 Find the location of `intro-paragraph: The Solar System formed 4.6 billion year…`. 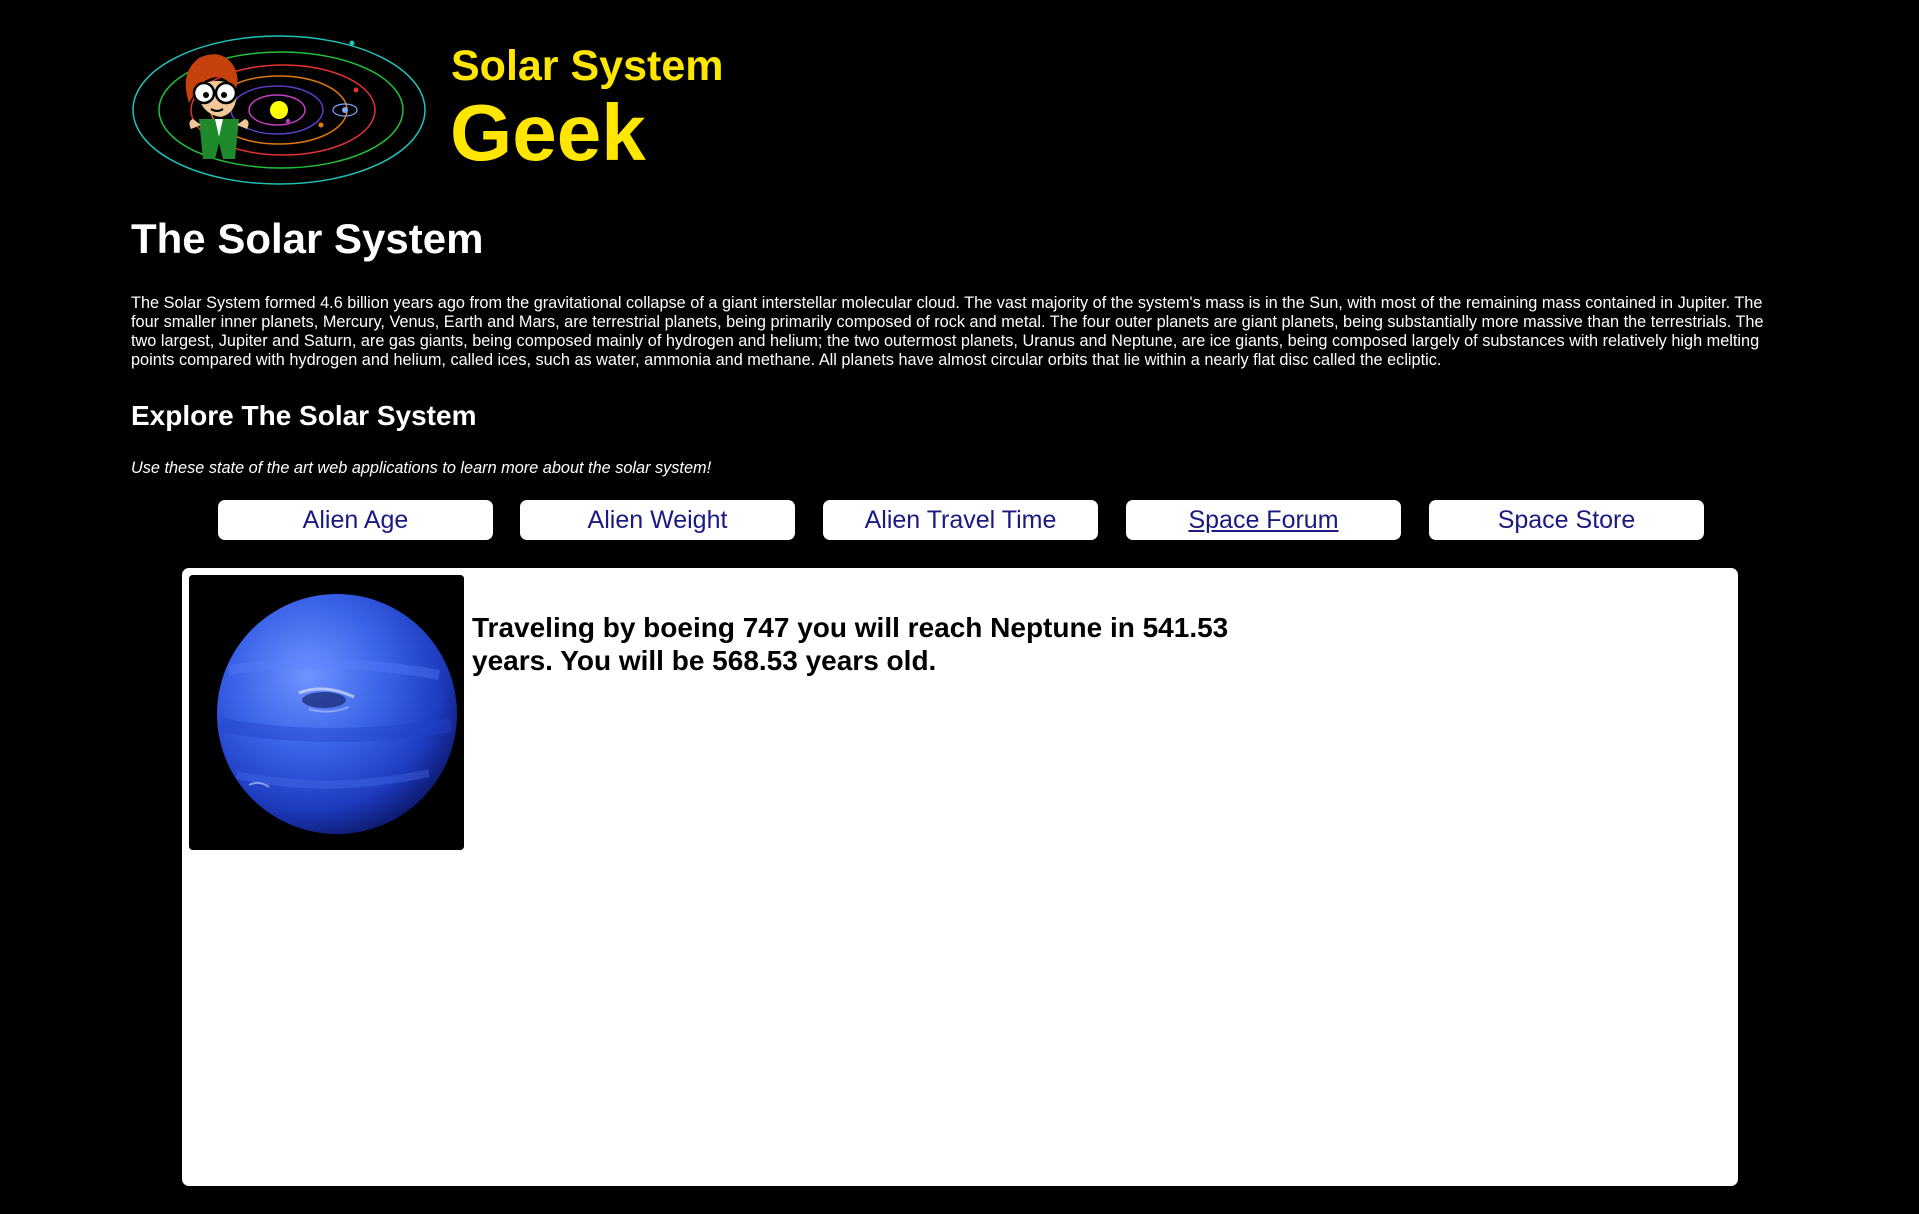

intro-paragraph: The Solar System formed 4.6 billion year… is located at coordinates (947, 331).